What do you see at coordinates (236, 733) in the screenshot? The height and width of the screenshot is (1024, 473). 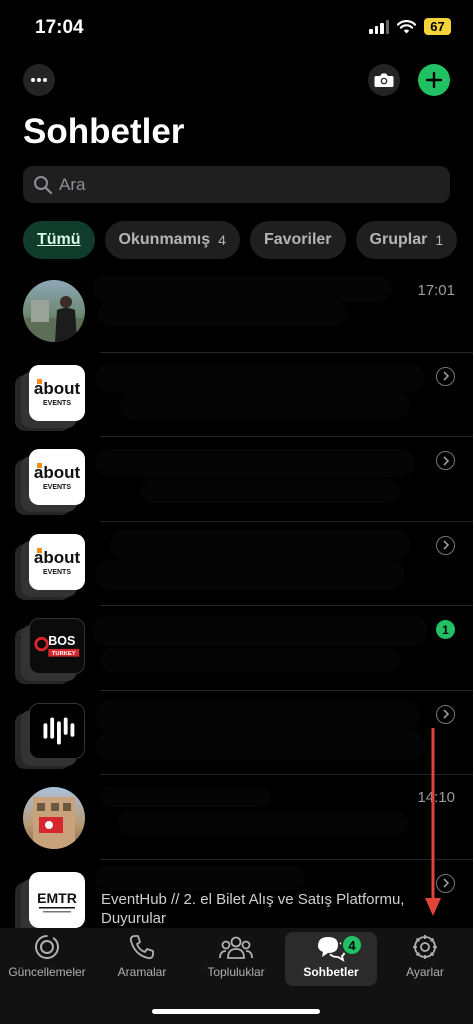 I see `chat-row` at bounding box center [236, 733].